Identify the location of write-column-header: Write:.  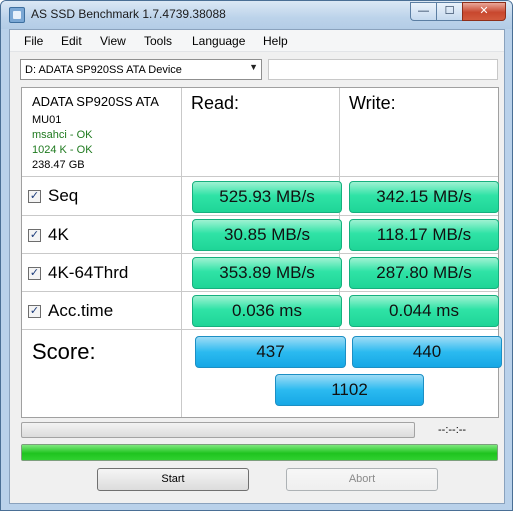
(372, 103).